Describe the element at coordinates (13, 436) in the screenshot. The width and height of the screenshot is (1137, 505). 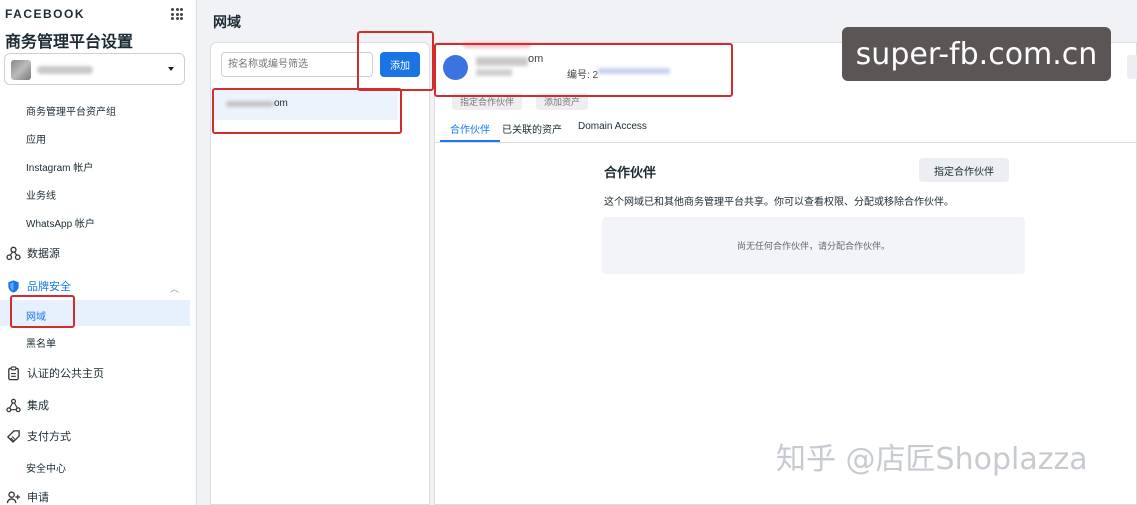
I see `payment-tag-icon` at that location.